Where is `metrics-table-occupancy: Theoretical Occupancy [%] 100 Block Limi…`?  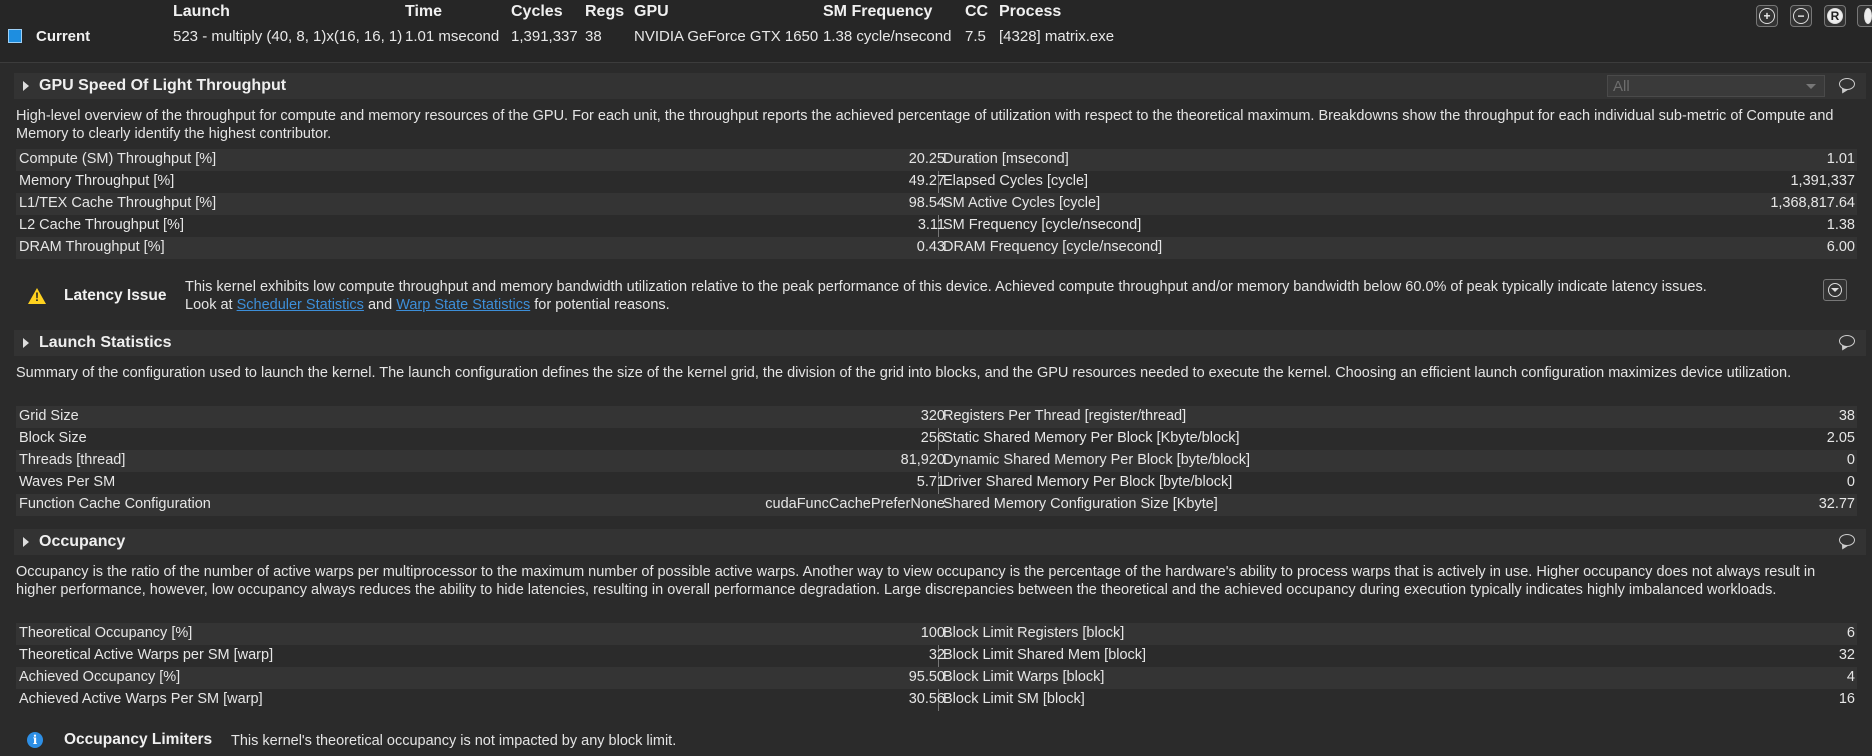
metrics-table-occupancy: Theoretical Occupancy [%] 100 Block Limi… is located at coordinates (936, 667).